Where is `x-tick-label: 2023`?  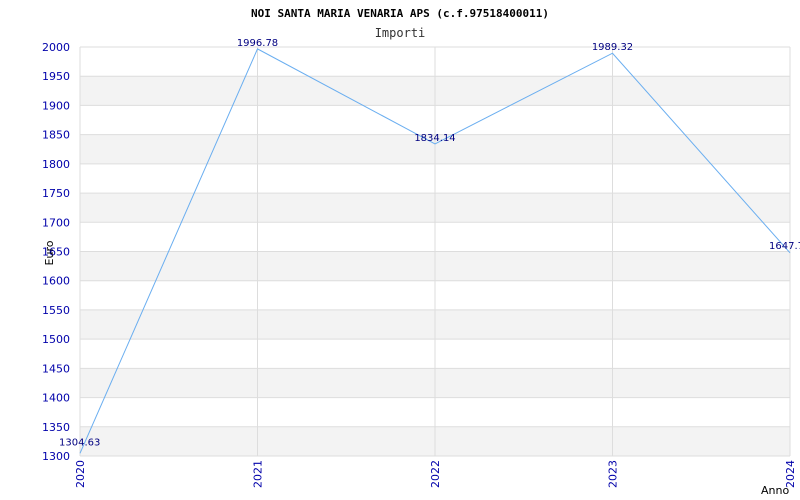 x-tick-label: 2023 is located at coordinates (613, 474).